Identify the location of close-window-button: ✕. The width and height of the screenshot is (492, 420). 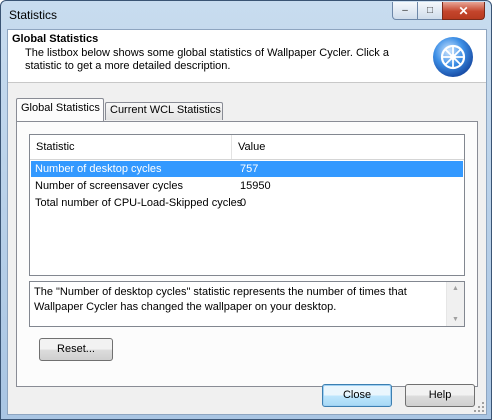
(463, 11).